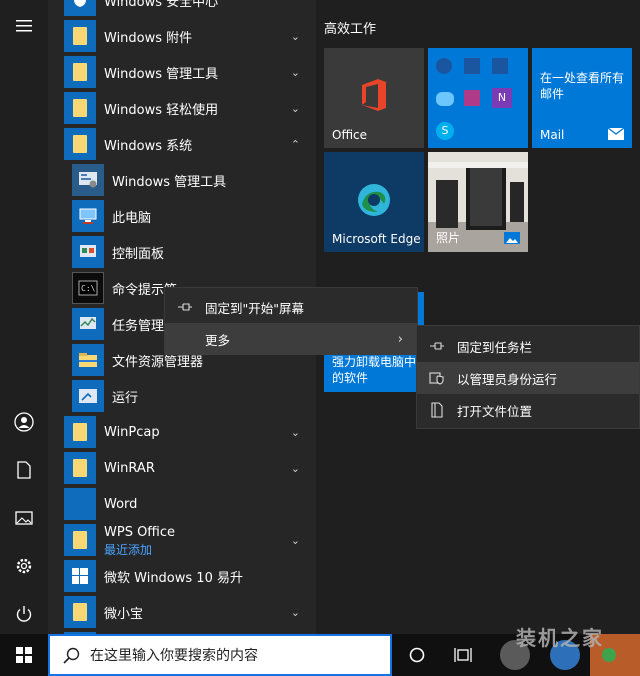  Describe the element at coordinates (445, 131) in the screenshot. I see `skype-icon: S` at that location.